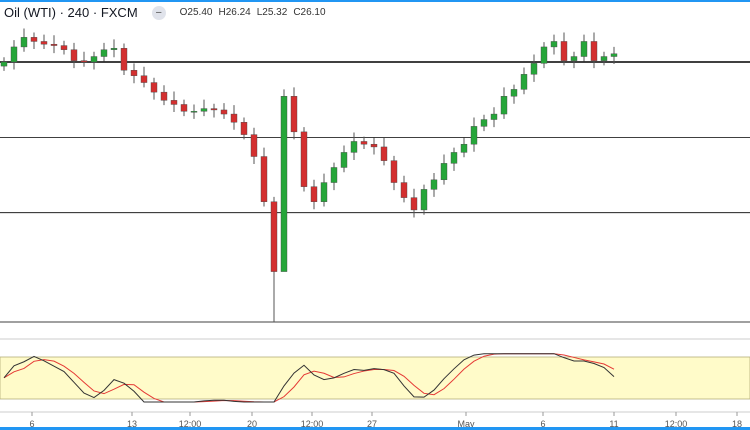  Describe the element at coordinates (375, 378) in the screenshot. I see `stochastic-band` at that location.